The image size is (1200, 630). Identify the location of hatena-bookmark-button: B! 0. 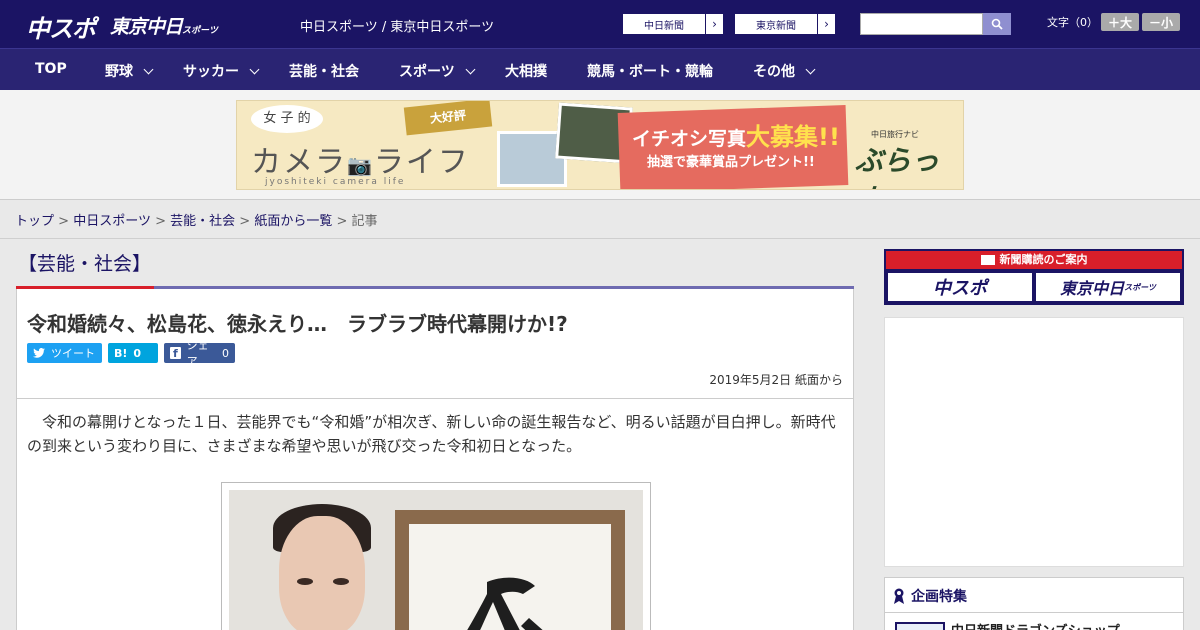
(133, 353).